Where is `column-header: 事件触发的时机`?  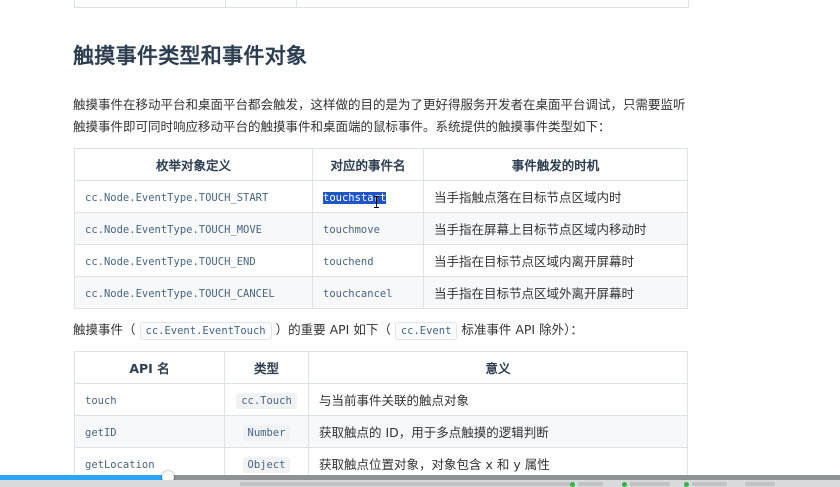 column-header: 事件触发的时机 is located at coordinates (555, 164).